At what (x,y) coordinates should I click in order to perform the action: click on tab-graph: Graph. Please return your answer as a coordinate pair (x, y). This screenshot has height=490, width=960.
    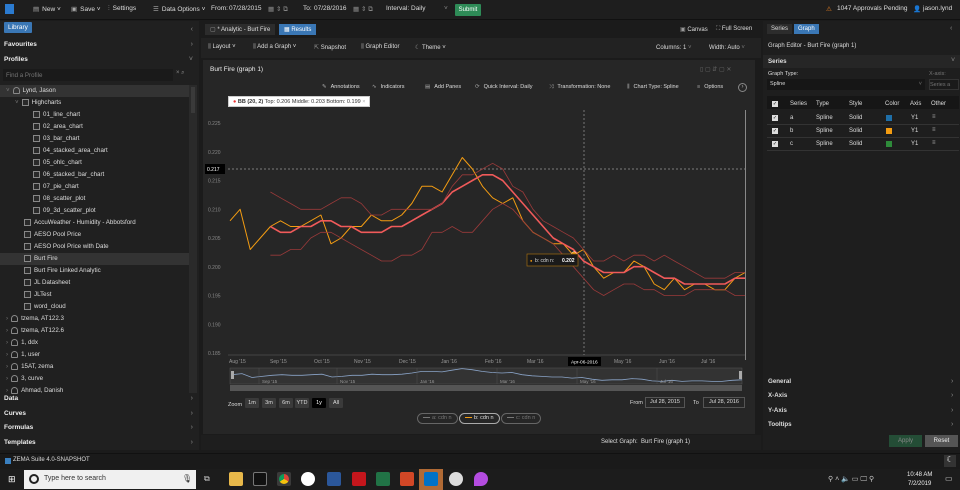
    Looking at the image, I should click on (806, 29).